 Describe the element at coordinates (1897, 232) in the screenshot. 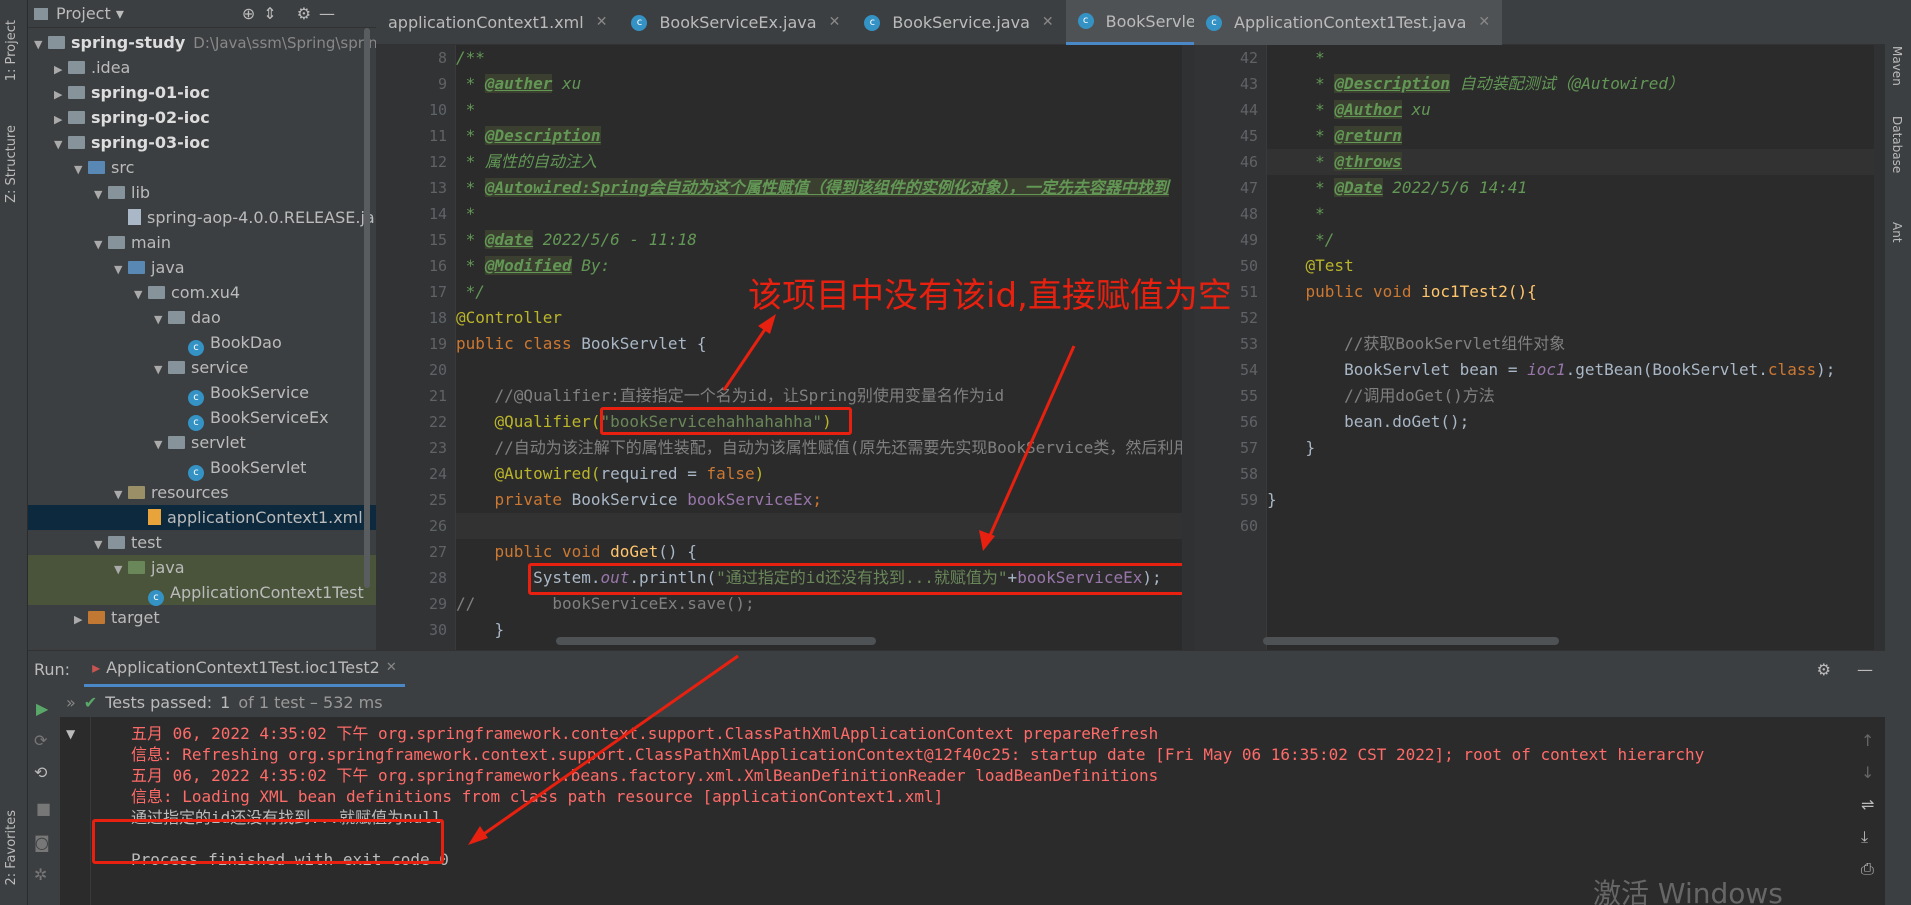

I see `ant-tool-tab: Ant` at that location.